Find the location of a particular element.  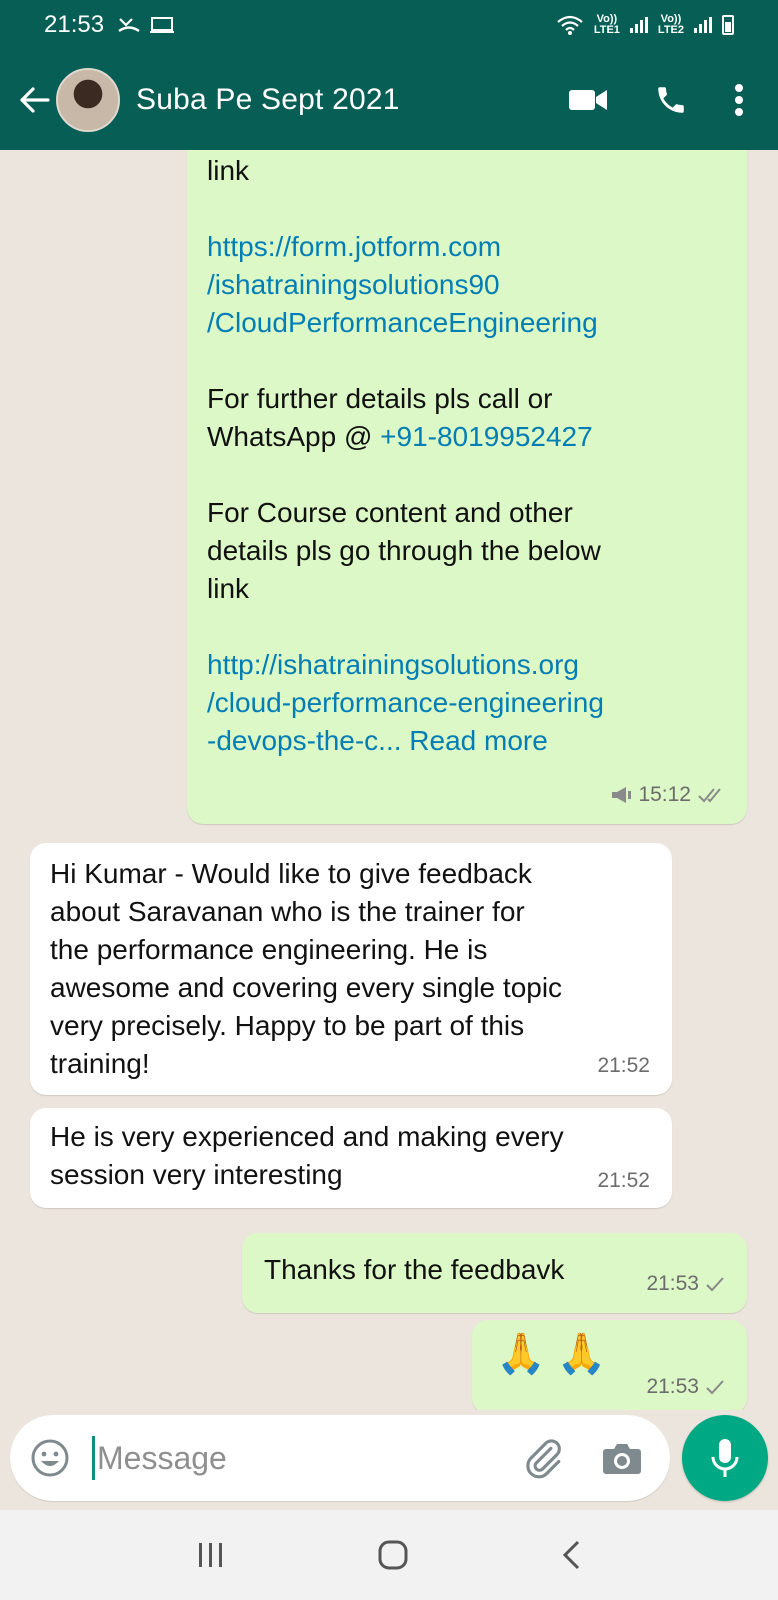

camera-icon is located at coordinates (622, 1458).